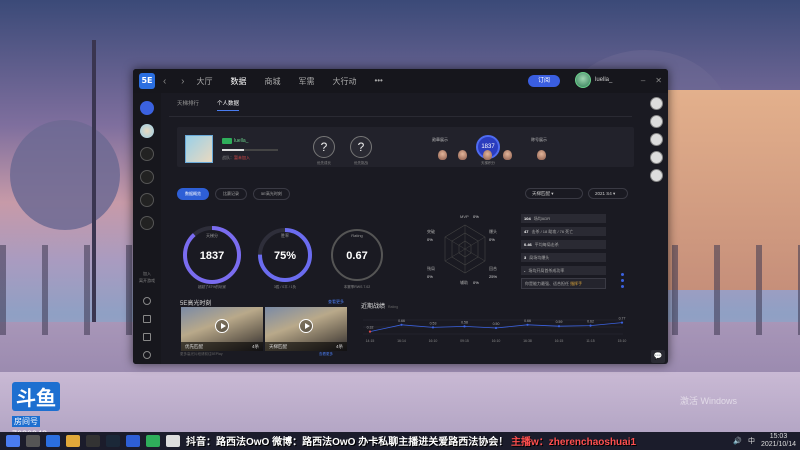 This screenshot has height=450, width=800. I want to click on stat-kda: 47 击杀 / 18 助攻 / 76 死亡, so click(563, 231).